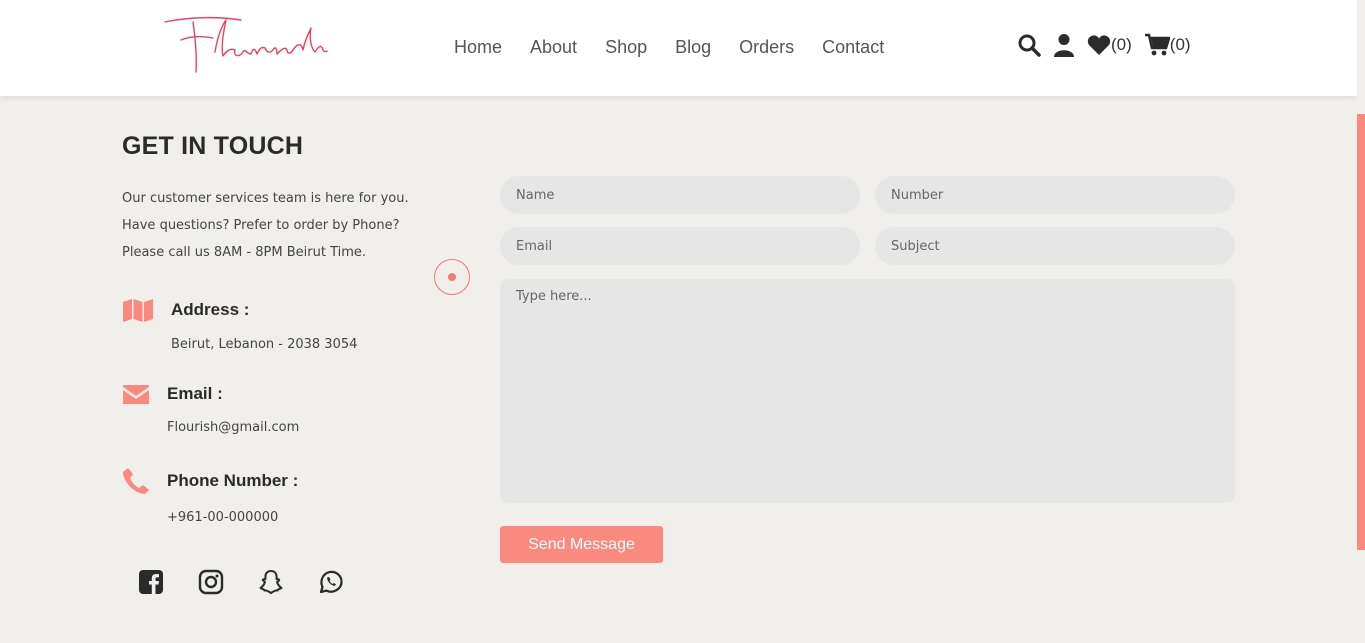  I want to click on main-nav: Home About Shop Blog Orders Contact, so click(683, 47).